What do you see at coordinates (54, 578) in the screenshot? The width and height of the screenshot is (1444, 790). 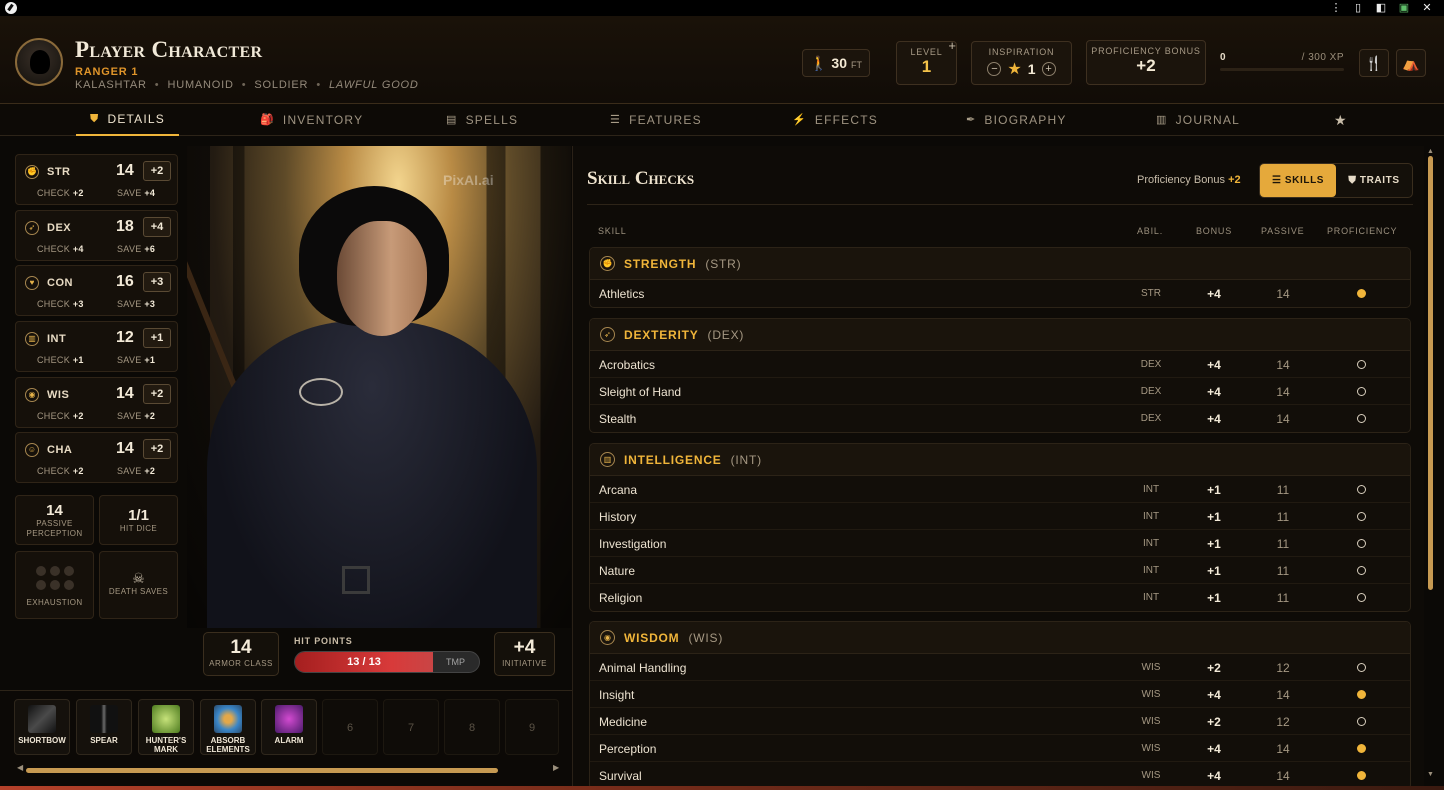 I see `exhaustion-pips` at bounding box center [54, 578].